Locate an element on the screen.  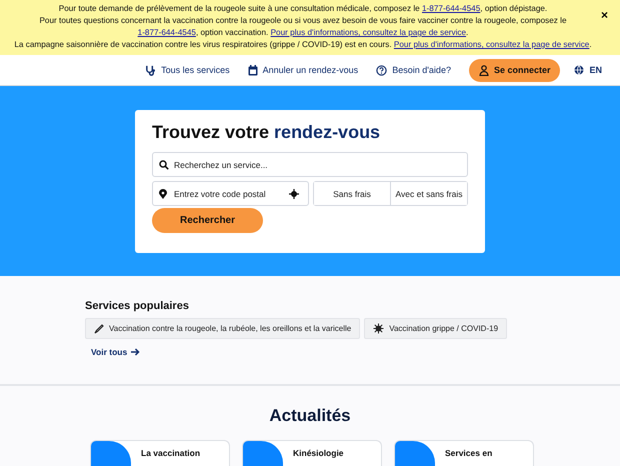
news-card: La vaccination is located at coordinates (160, 453).